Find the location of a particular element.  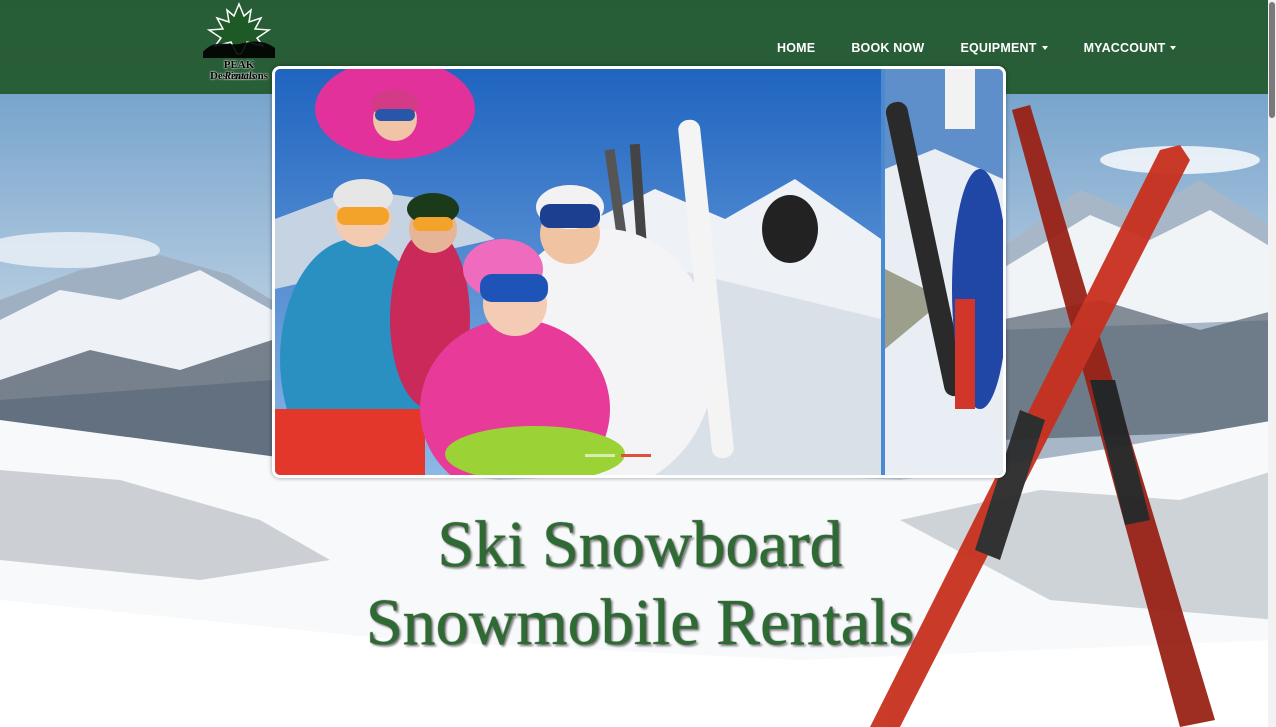

nav-home-label: HOME is located at coordinates (796, 48).